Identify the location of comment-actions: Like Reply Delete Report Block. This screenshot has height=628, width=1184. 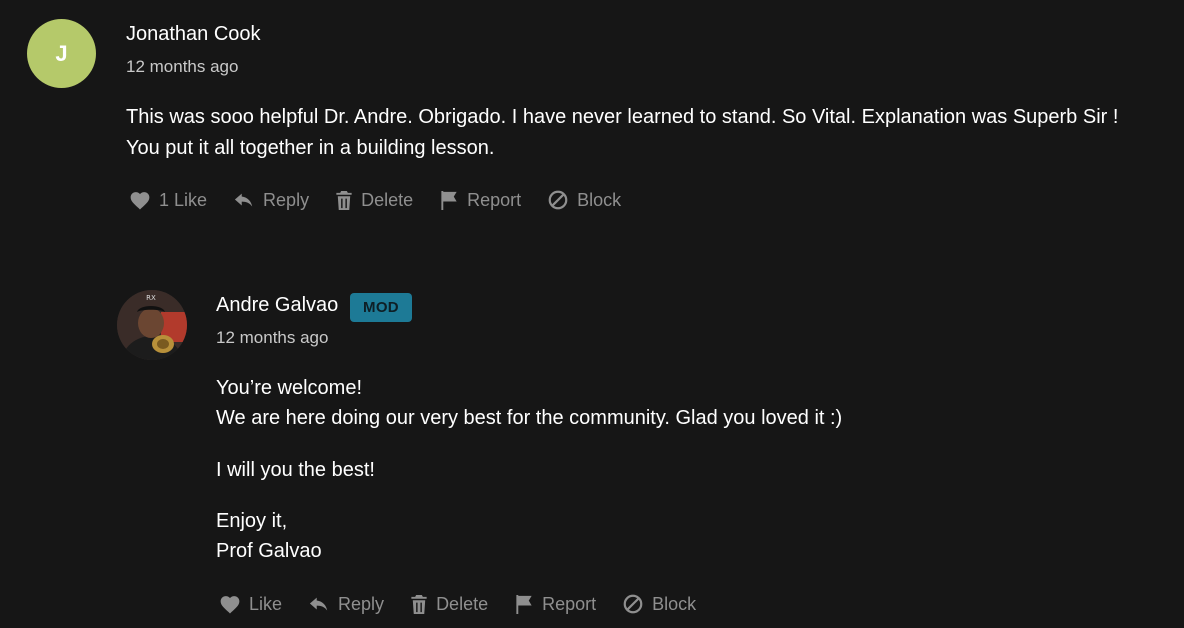
(470, 604).